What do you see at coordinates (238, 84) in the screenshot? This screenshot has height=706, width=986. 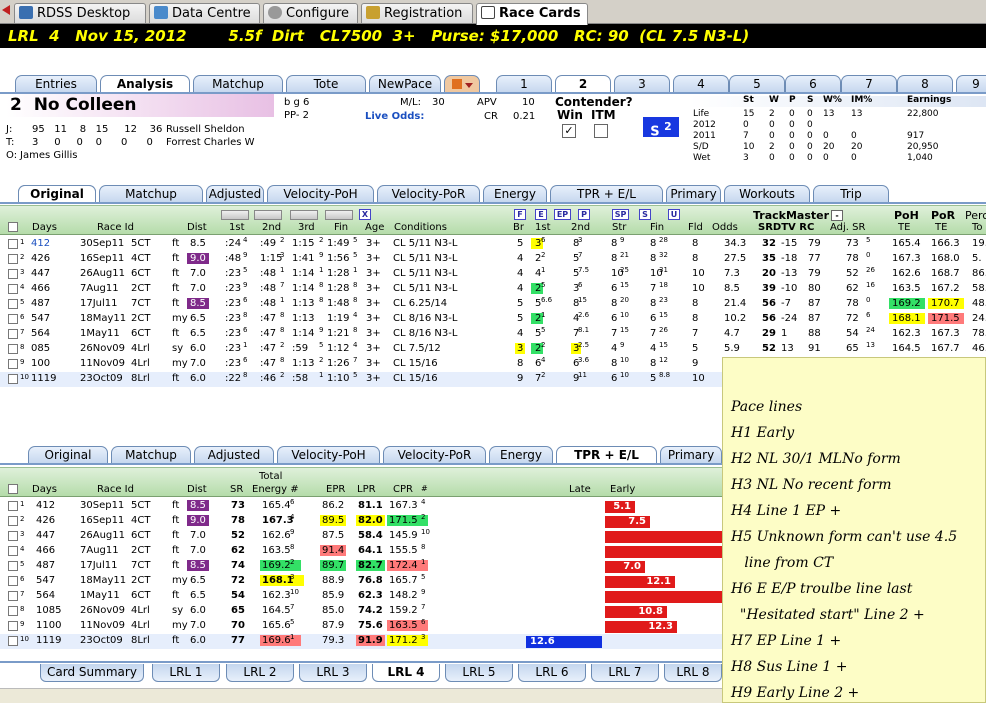 I see `tab-matchup: Matchup` at bounding box center [238, 84].